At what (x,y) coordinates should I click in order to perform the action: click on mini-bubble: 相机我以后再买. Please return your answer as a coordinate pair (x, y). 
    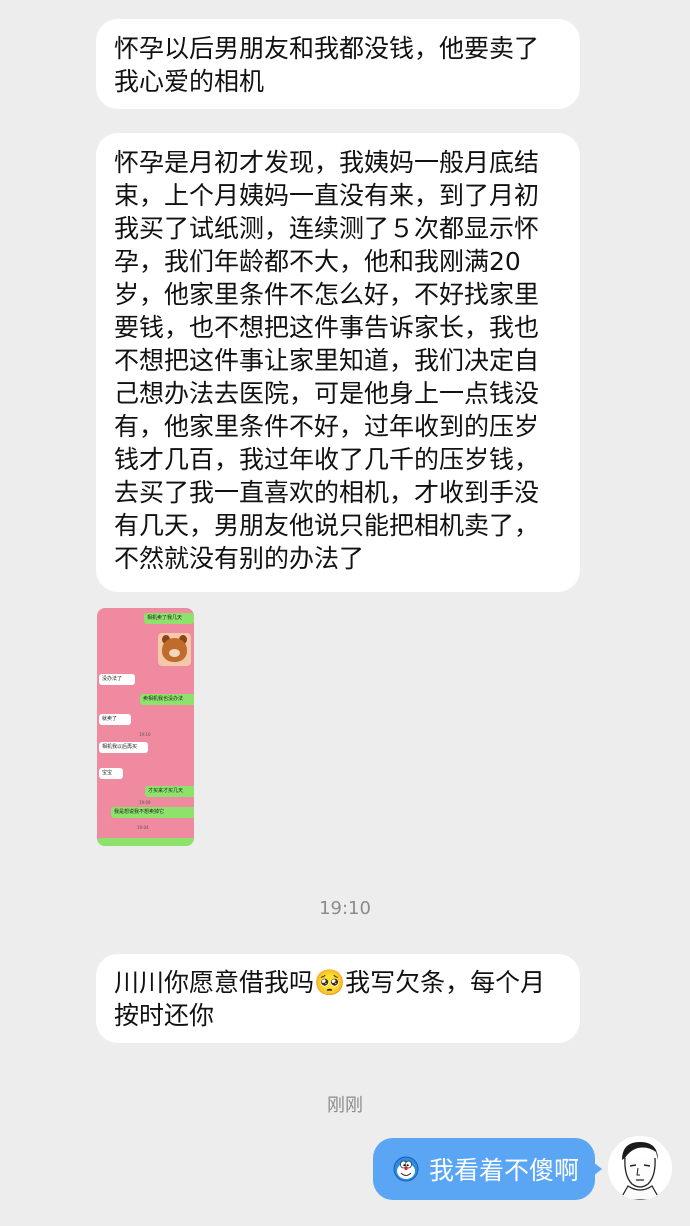
    Looking at the image, I should click on (123, 747).